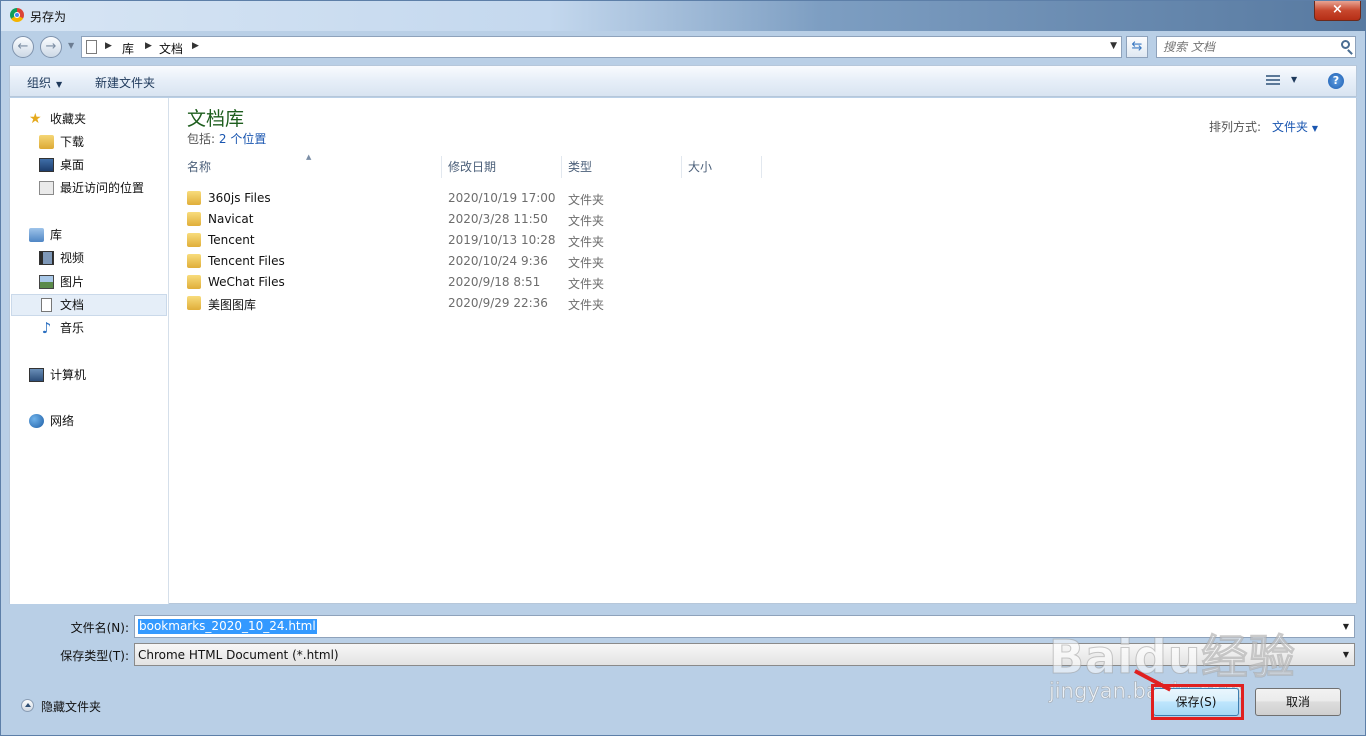  Describe the element at coordinates (232, 305) in the screenshot. I see `file-name: 美图图库` at that location.